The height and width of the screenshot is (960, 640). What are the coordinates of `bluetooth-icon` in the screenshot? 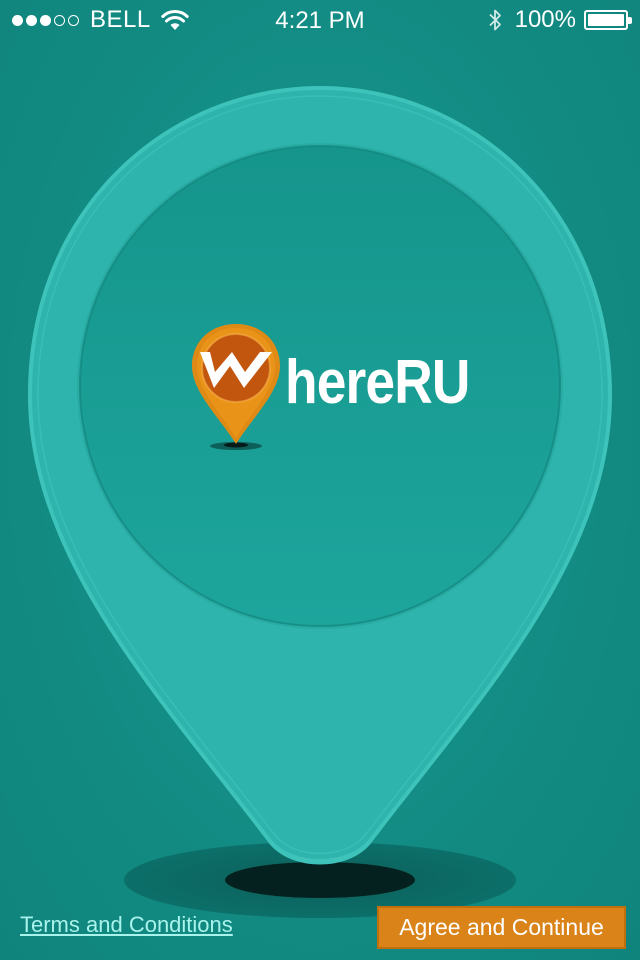 It's located at (494, 20).